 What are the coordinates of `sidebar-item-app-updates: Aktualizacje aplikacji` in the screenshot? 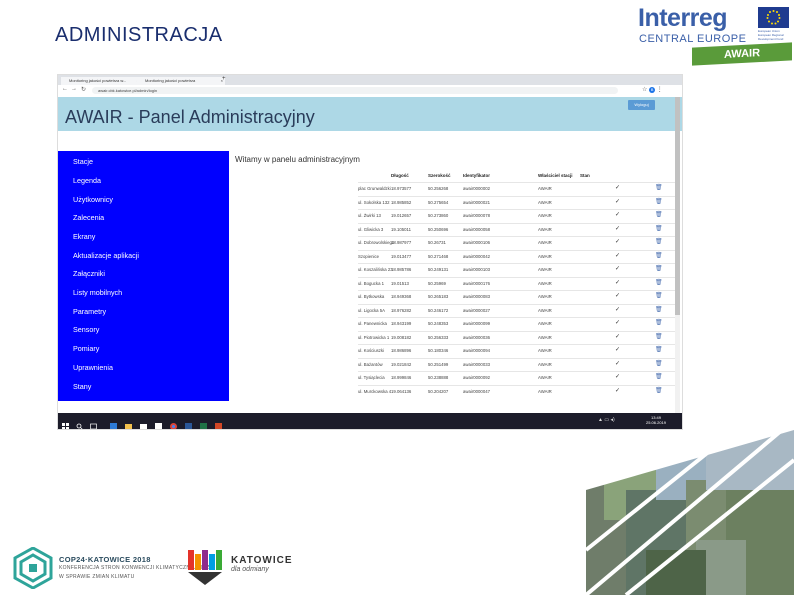 It's located at (106, 255).